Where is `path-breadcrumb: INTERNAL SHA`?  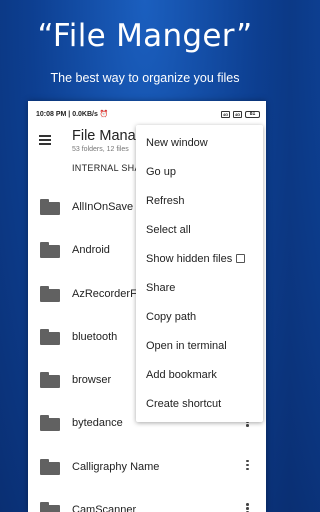 path-breadcrumb: INTERNAL SHA is located at coordinates (106, 168).